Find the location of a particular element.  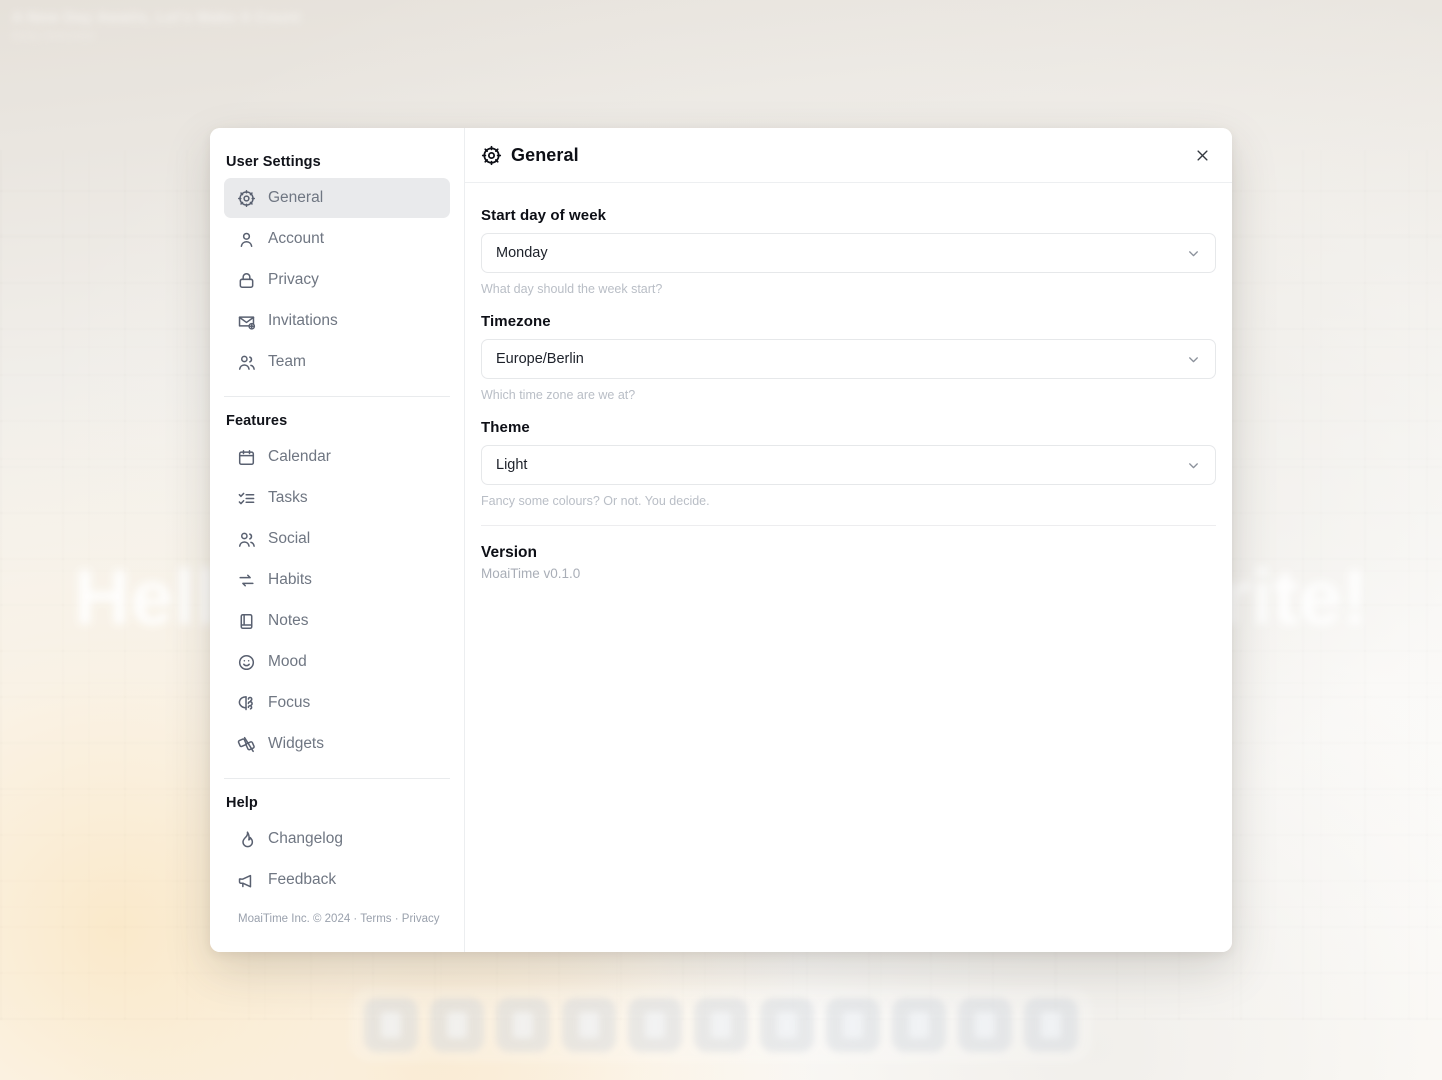

user-icon is located at coordinates (246, 239).